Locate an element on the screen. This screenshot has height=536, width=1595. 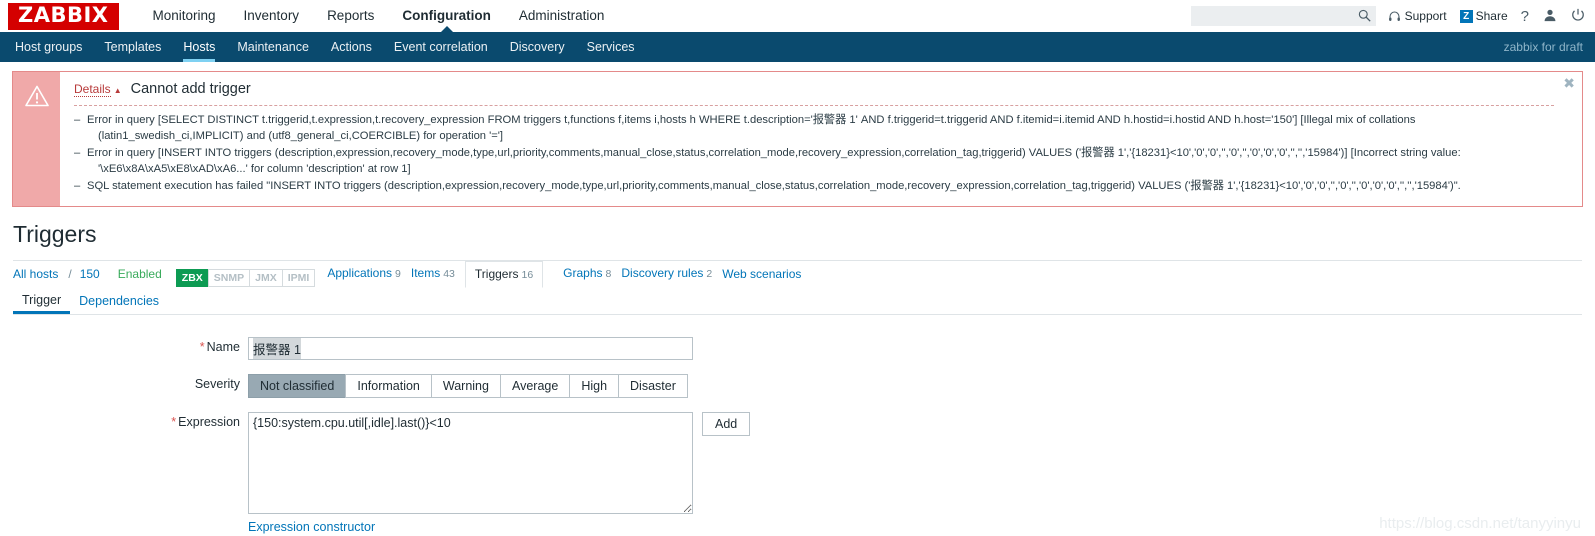
name-input-value: 报警器 1 is located at coordinates (277, 348).